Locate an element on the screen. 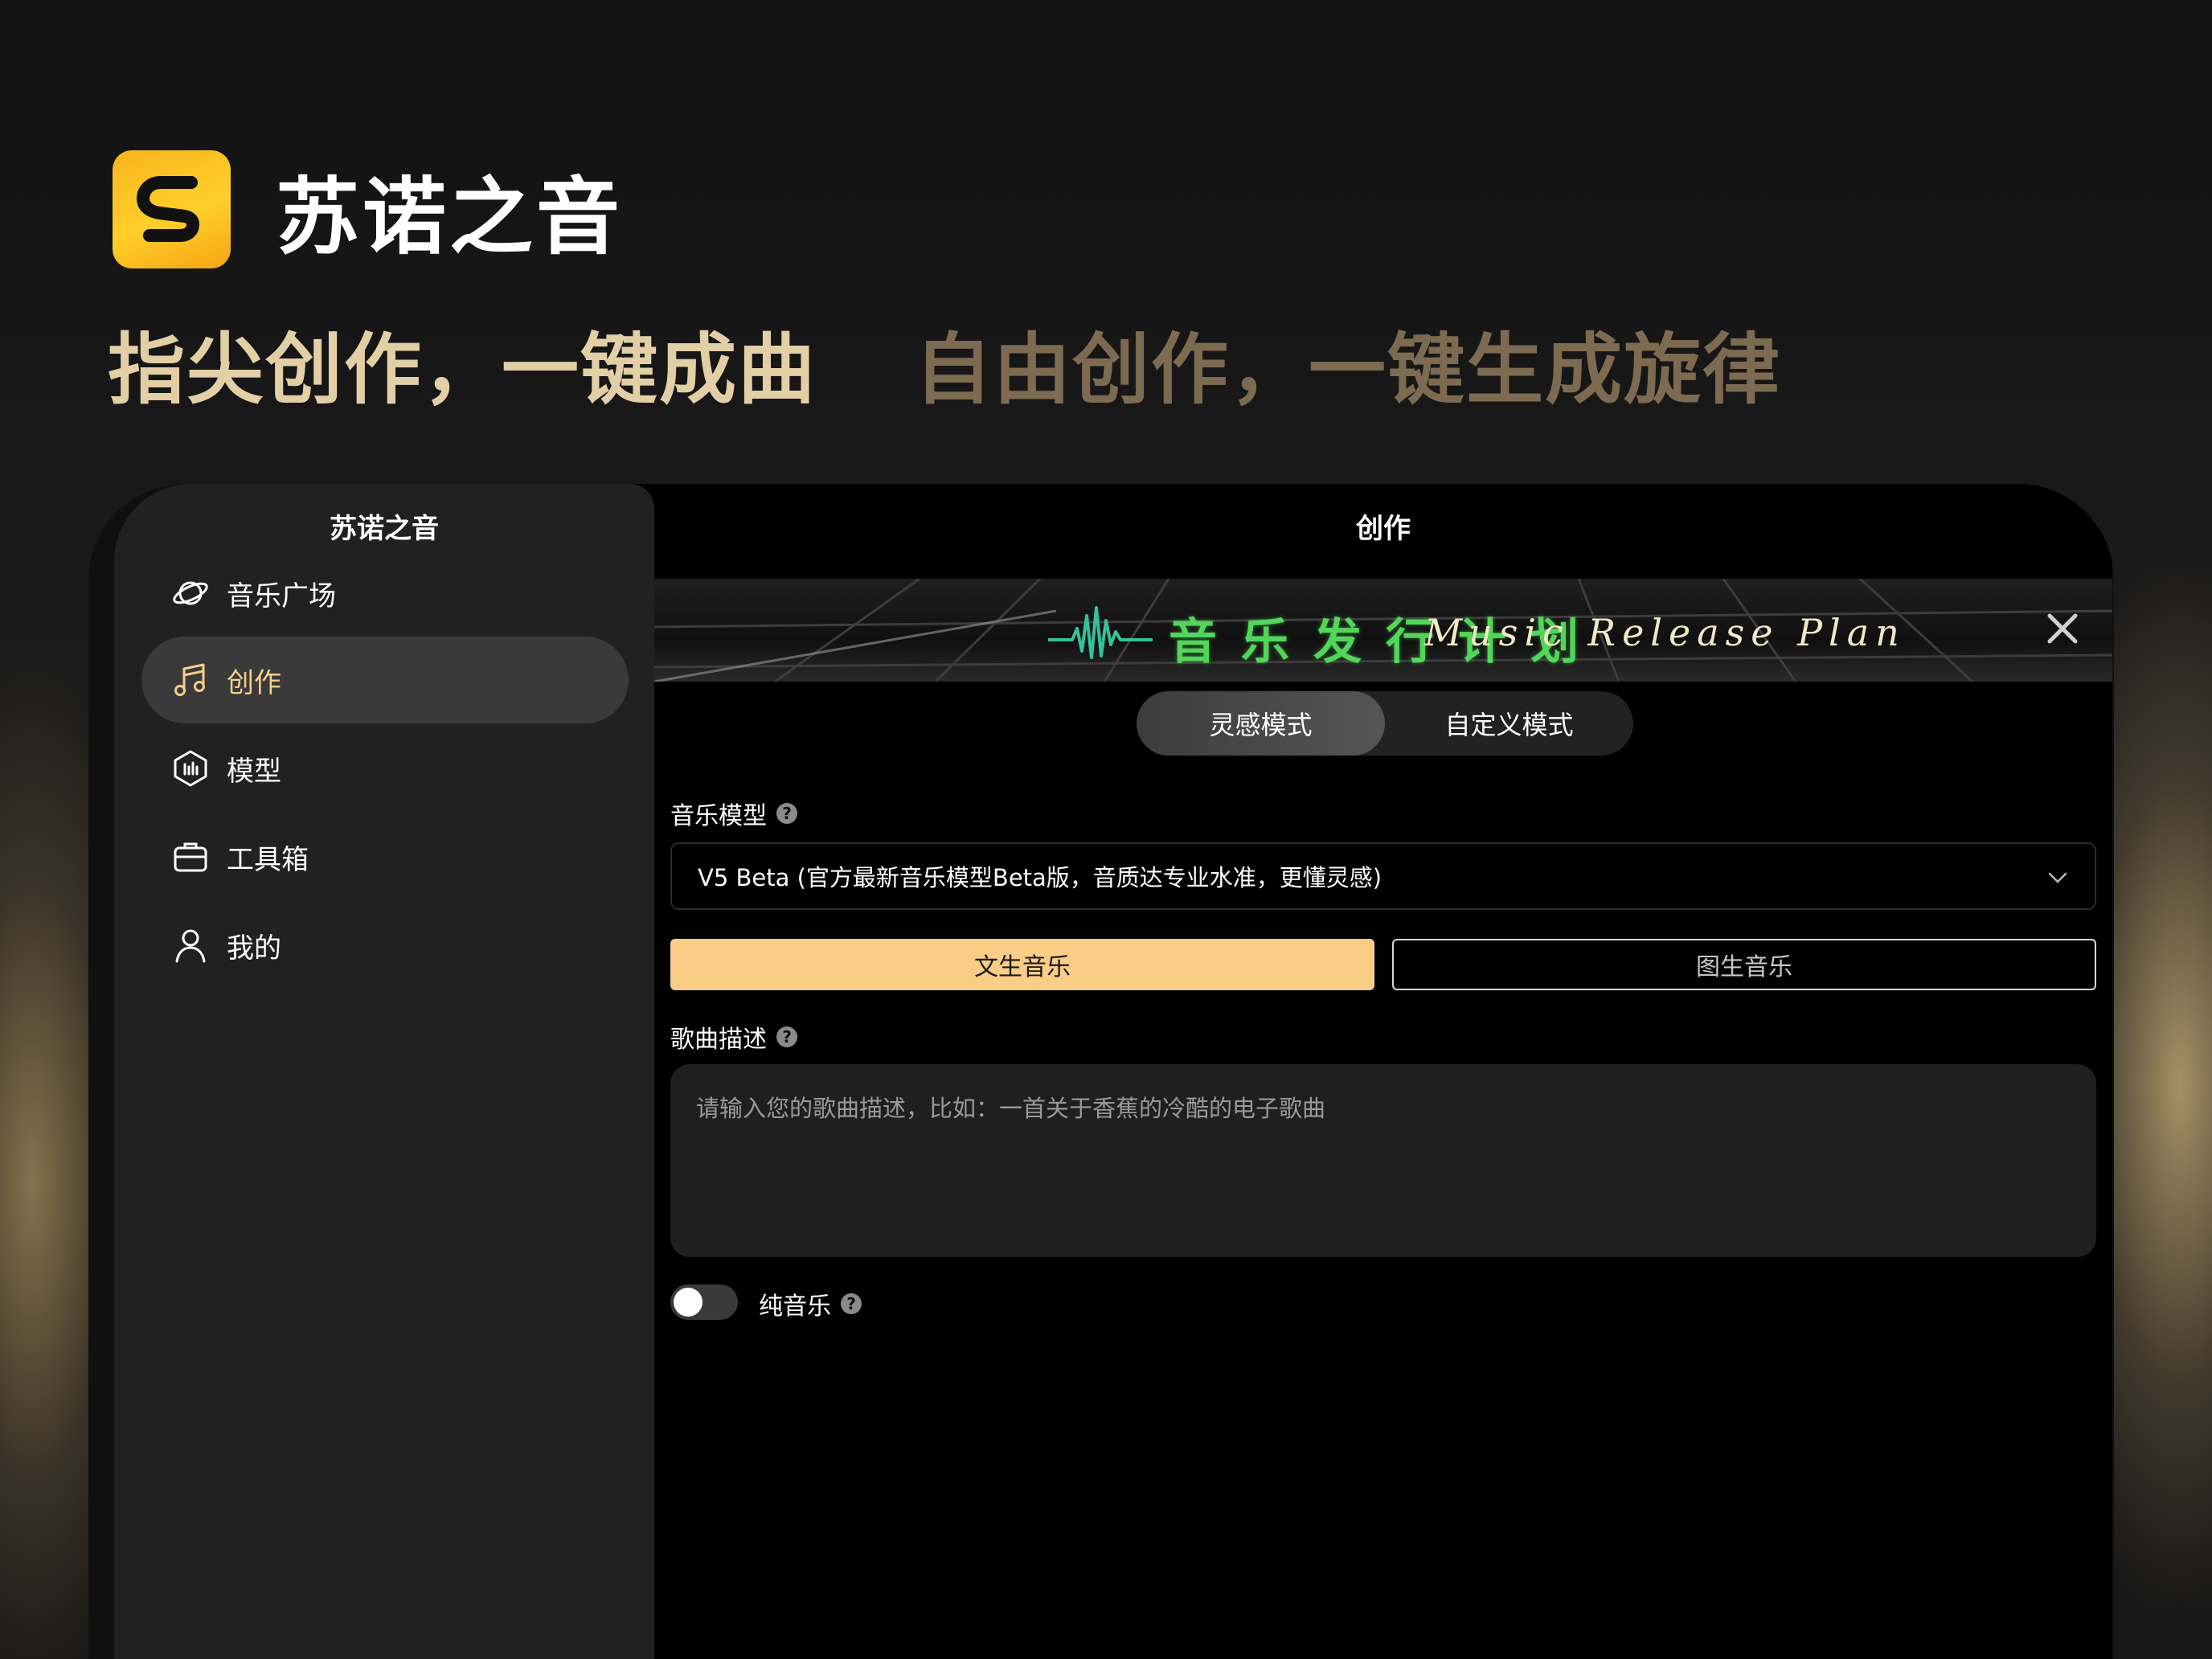 The image size is (2212, 1659). sidebar-item-create: 创作 is located at coordinates (385, 680).